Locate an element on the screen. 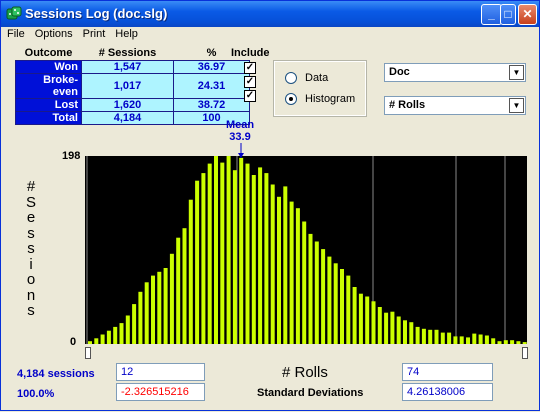 This screenshot has width=540, height=412. sd-label: Standard Deviations is located at coordinates (310, 393).